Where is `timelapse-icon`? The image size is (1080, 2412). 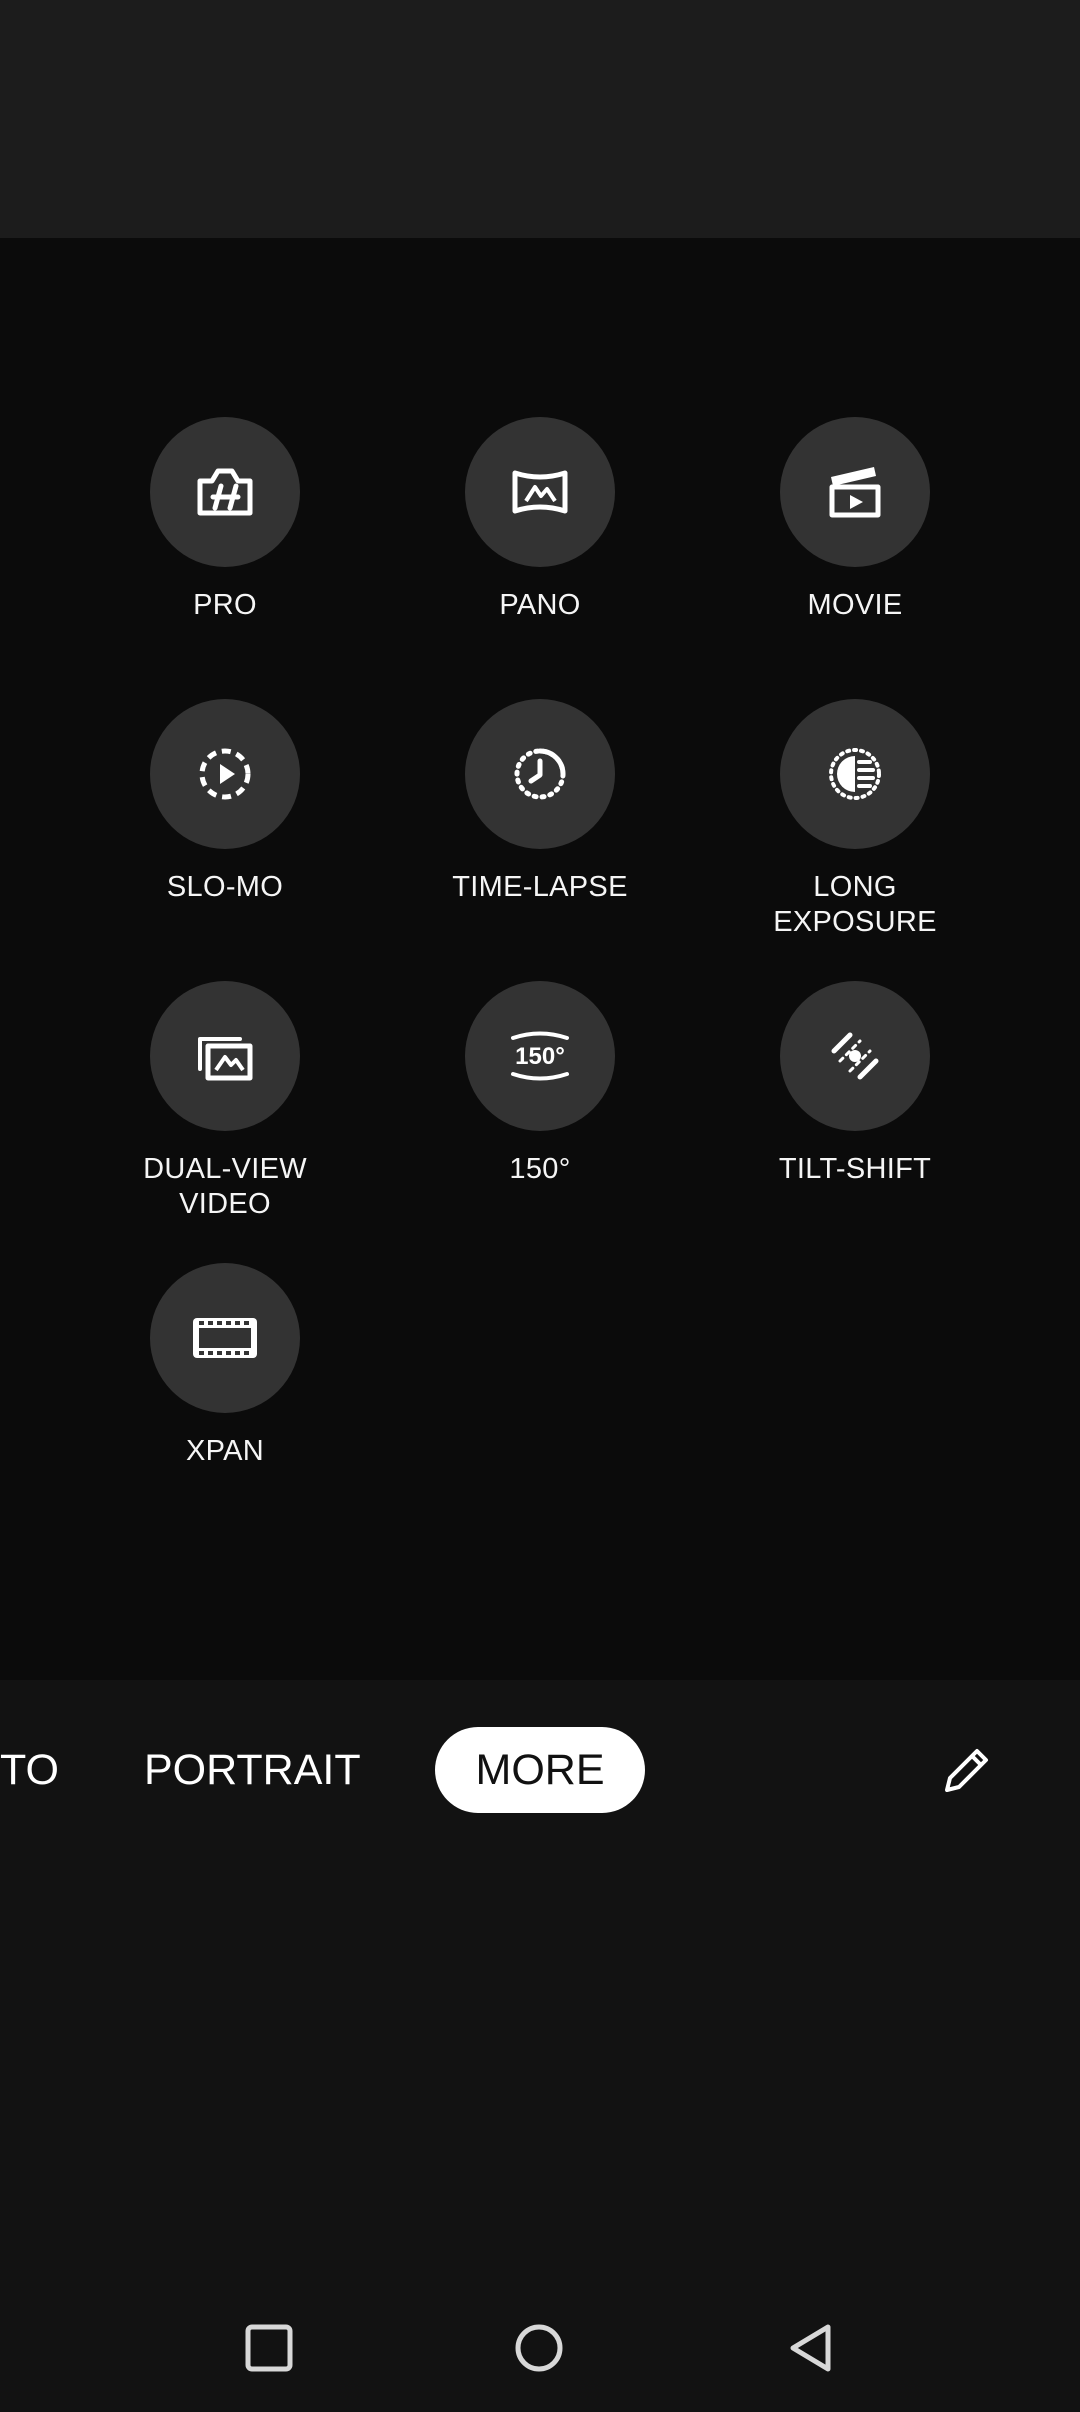 timelapse-icon is located at coordinates (540, 774).